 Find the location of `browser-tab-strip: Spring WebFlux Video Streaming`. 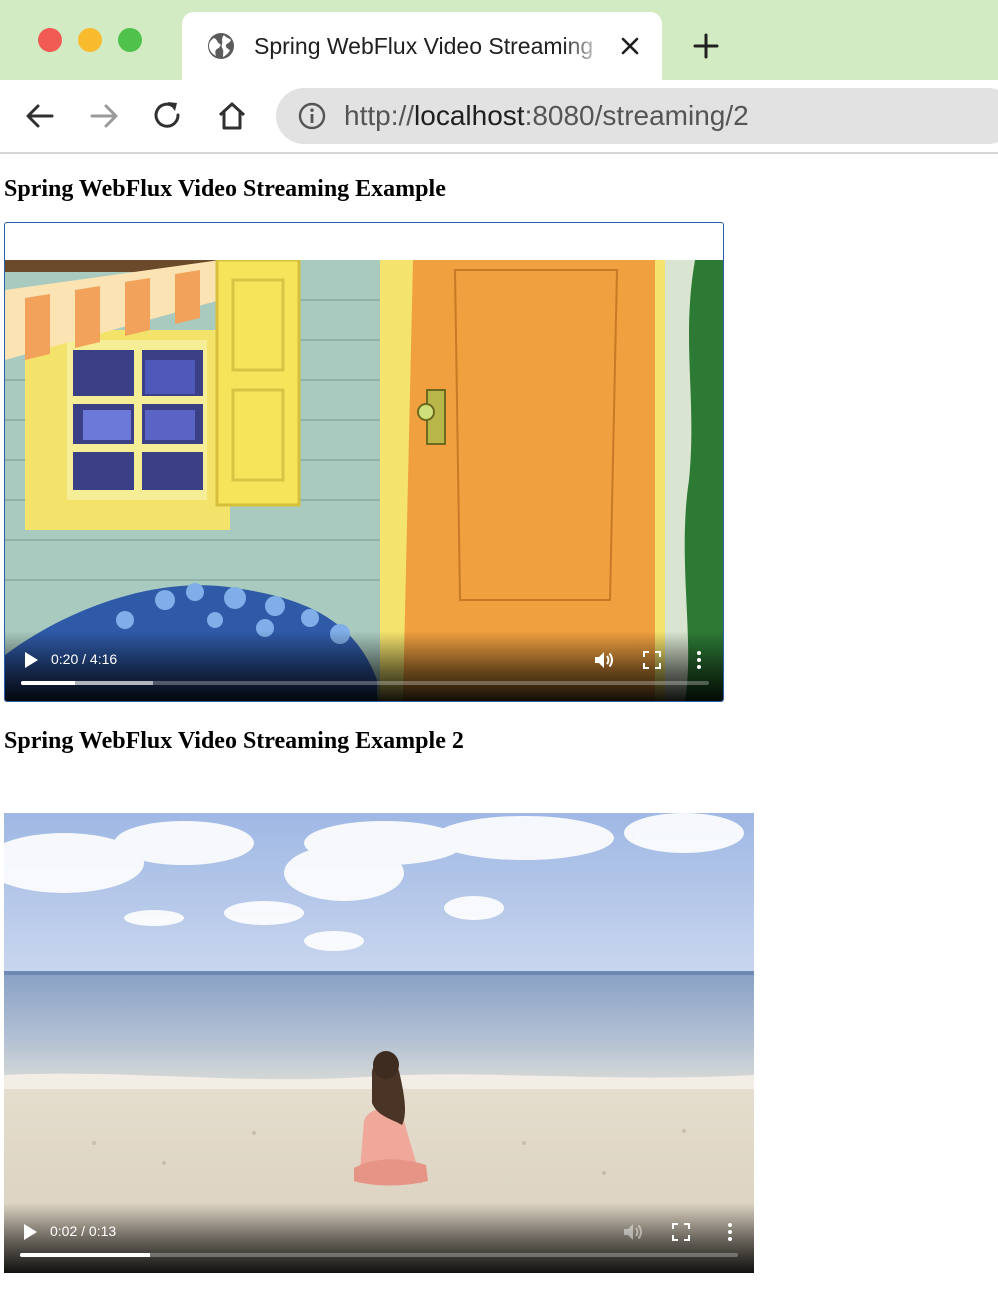

browser-tab-strip: Spring WebFlux Video Streaming is located at coordinates (499, 40).